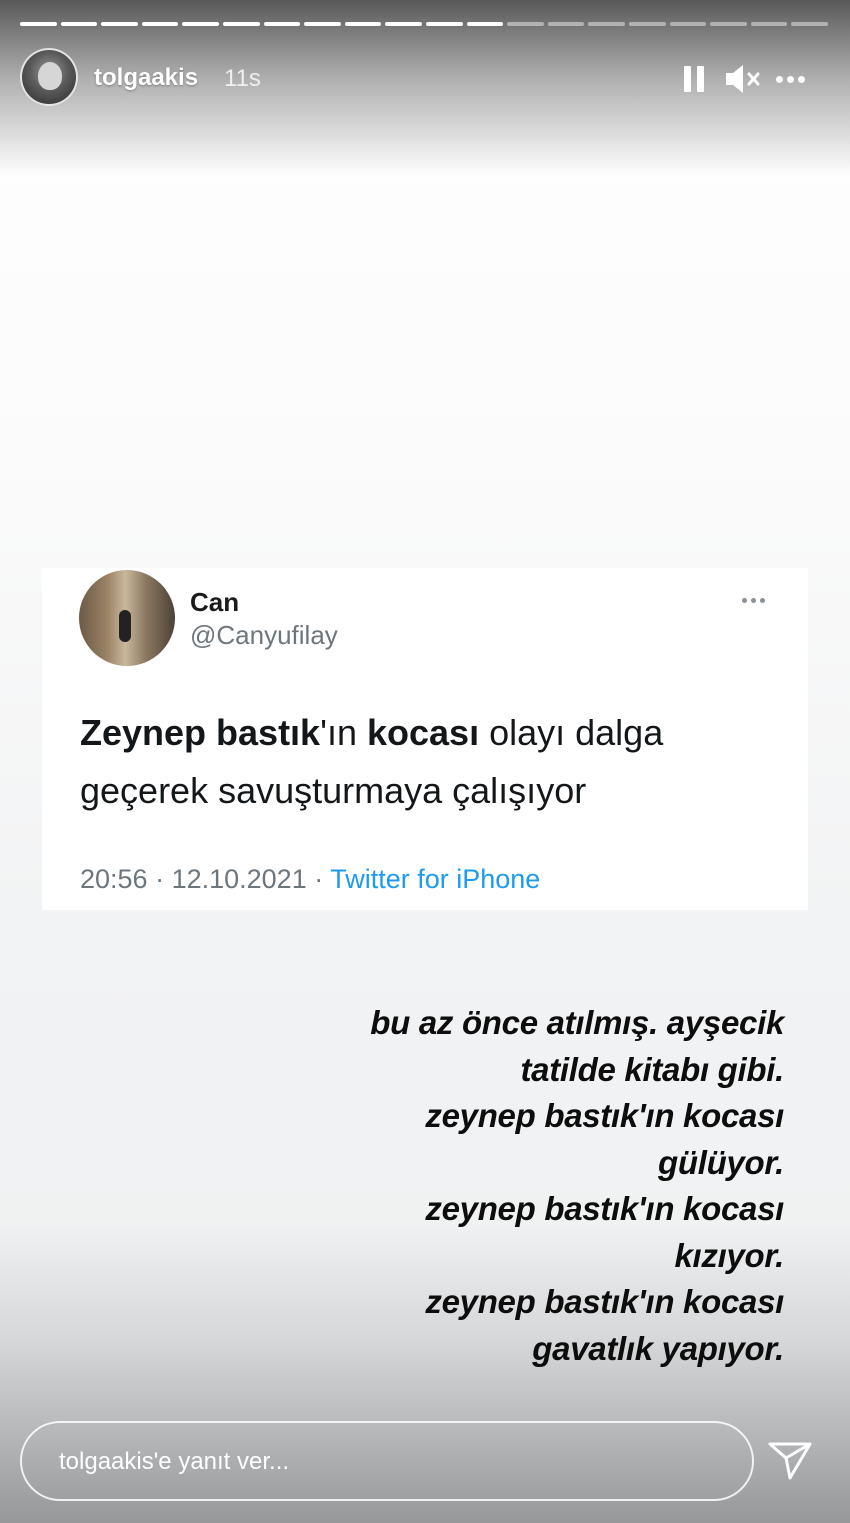  What do you see at coordinates (423, 732) in the screenshot?
I see `tweet-text-bold-2: kocası` at bounding box center [423, 732].